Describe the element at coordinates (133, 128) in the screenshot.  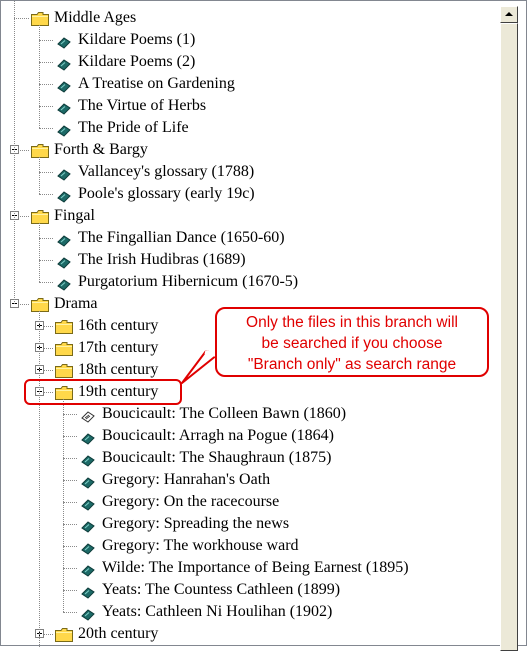
I see `tree-node-label: The Pride of Life` at that location.